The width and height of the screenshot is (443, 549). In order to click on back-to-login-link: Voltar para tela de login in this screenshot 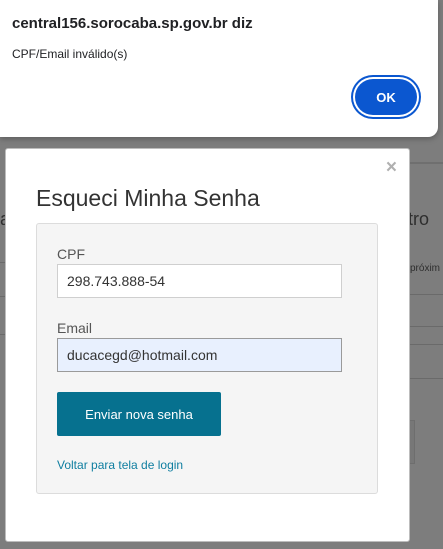, I will do `click(120, 465)`.